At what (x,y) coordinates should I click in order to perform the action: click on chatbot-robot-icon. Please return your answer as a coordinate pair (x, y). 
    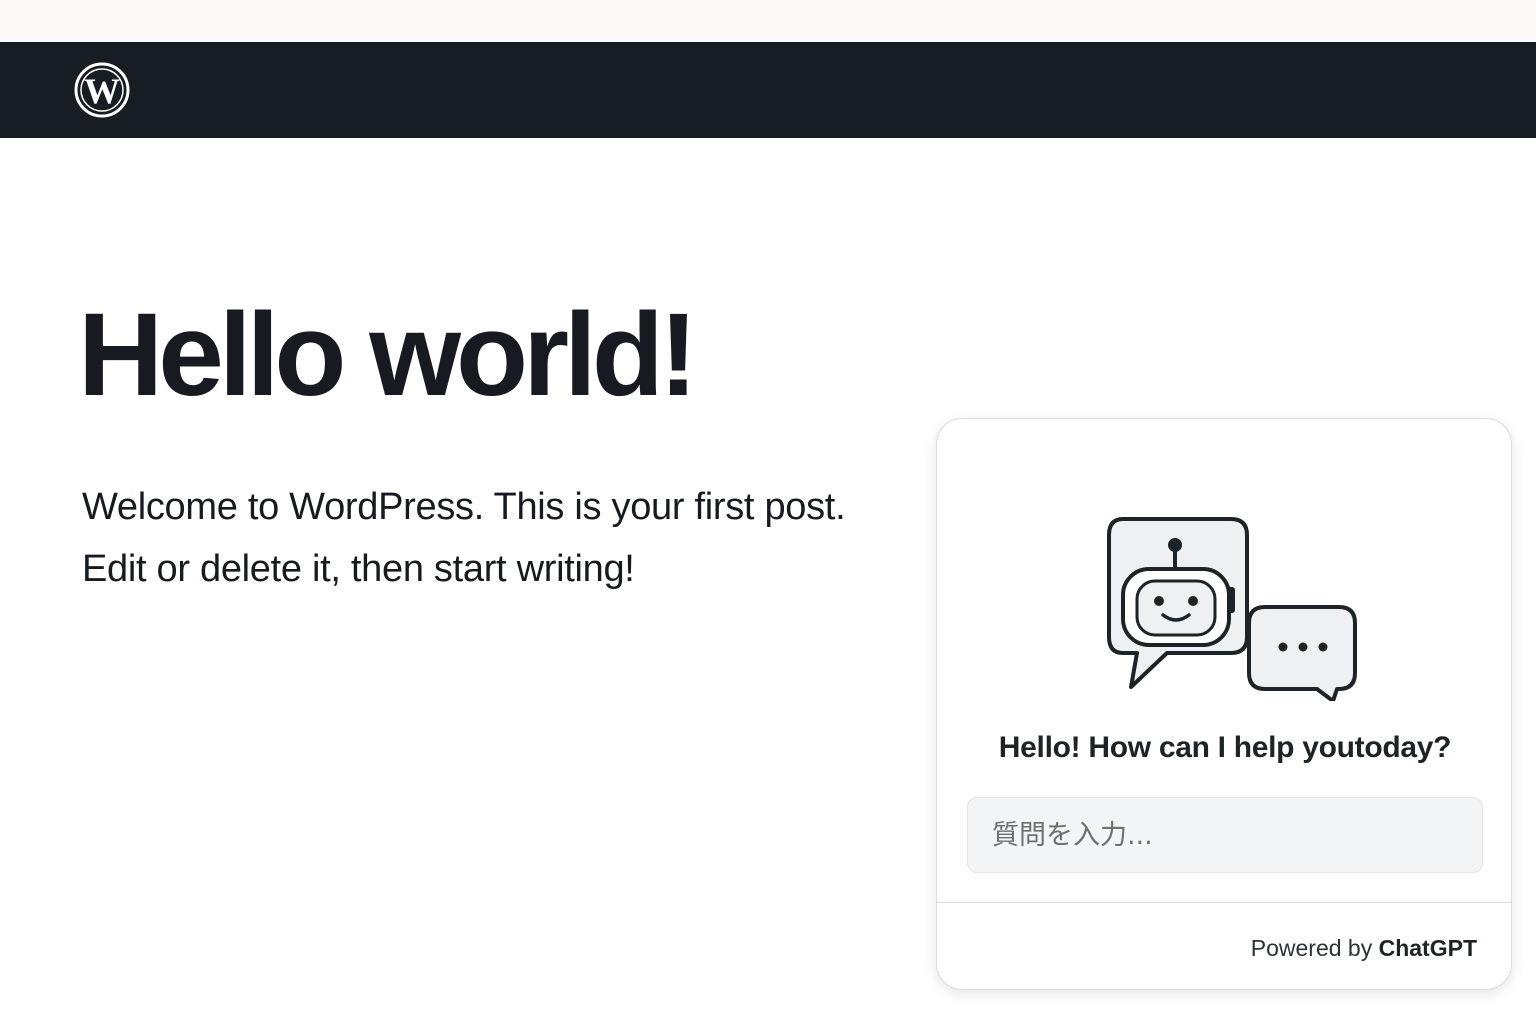
    Looking at the image, I should click on (1237, 607).